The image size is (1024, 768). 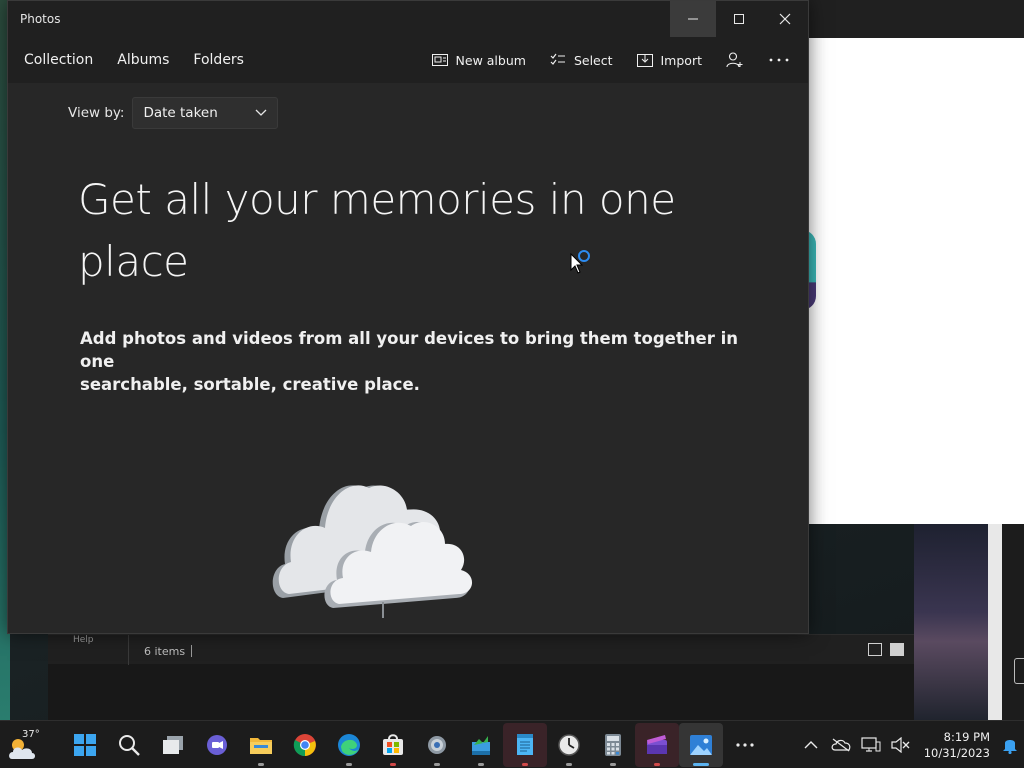 What do you see at coordinates (593, 60) in the screenshot?
I see `select-label: Select` at bounding box center [593, 60].